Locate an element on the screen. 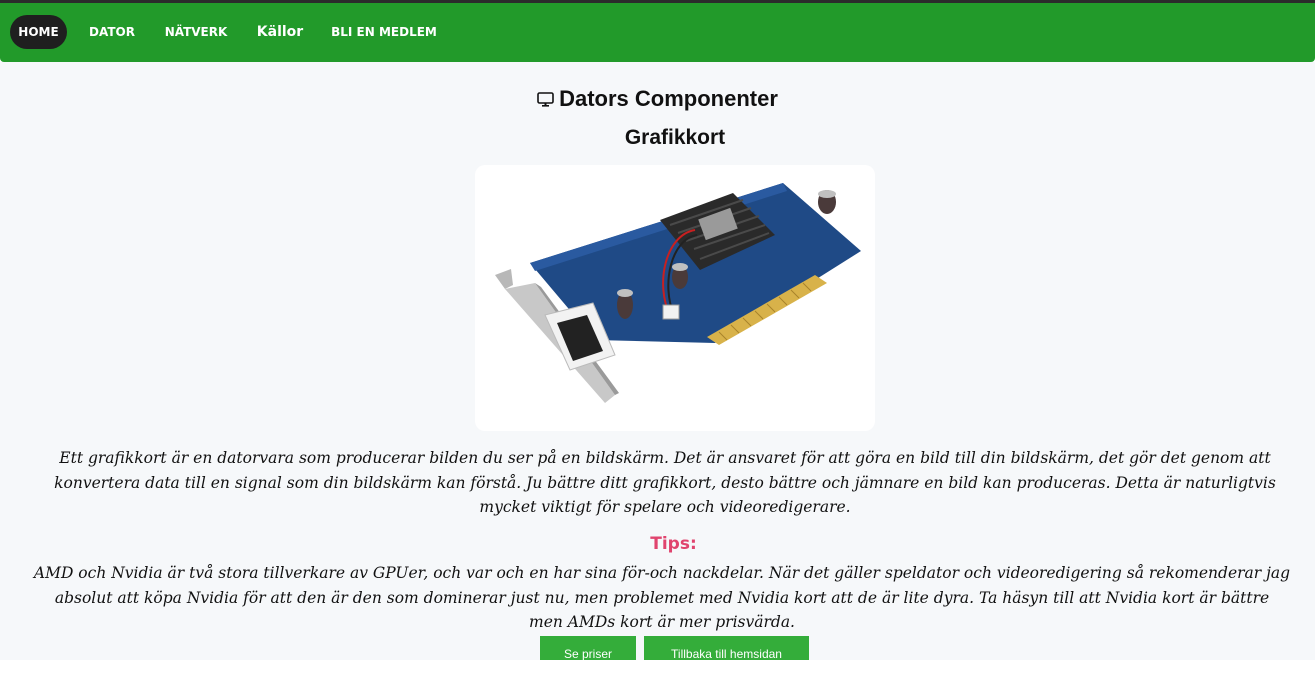 This screenshot has width=1315, height=676. nav-bli-en-medlem: BLI EN MEDLEM is located at coordinates (384, 32).